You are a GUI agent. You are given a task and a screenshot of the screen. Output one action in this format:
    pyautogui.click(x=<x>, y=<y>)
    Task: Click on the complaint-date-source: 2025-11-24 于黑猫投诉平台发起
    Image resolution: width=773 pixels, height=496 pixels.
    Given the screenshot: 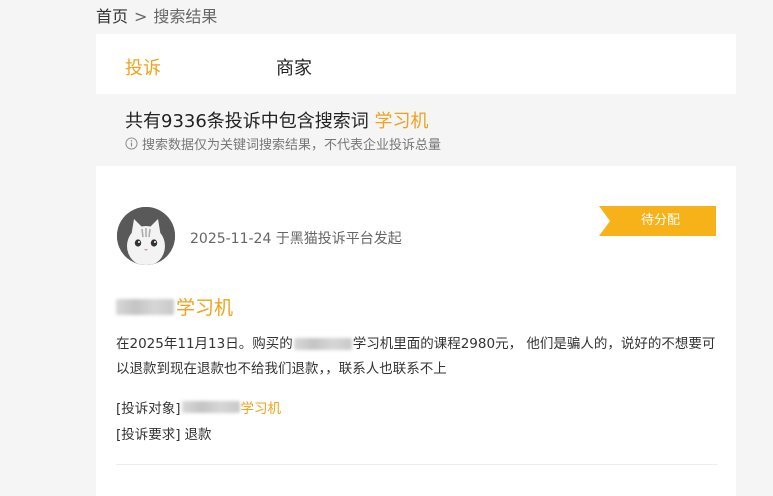 What is the action you would take?
    pyautogui.click(x=296, y=239)
    